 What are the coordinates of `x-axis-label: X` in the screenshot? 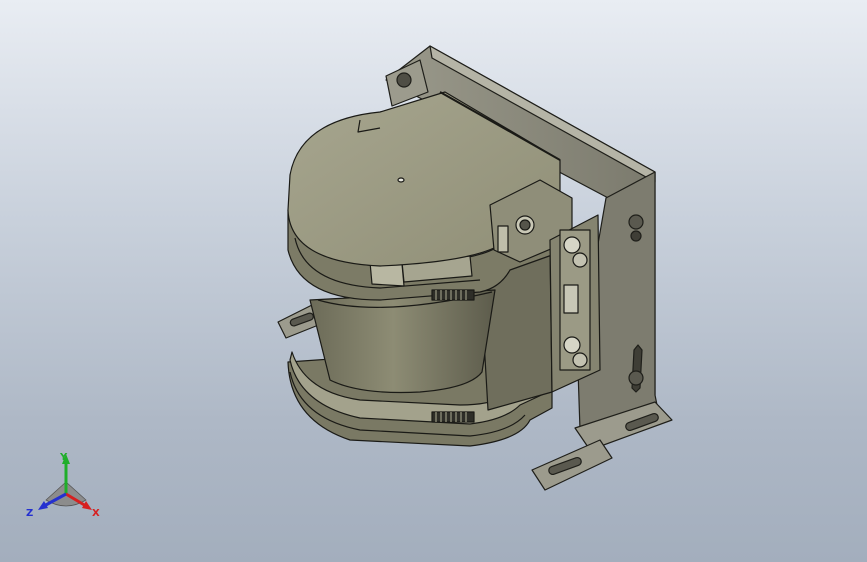 It's located at (96, 513).